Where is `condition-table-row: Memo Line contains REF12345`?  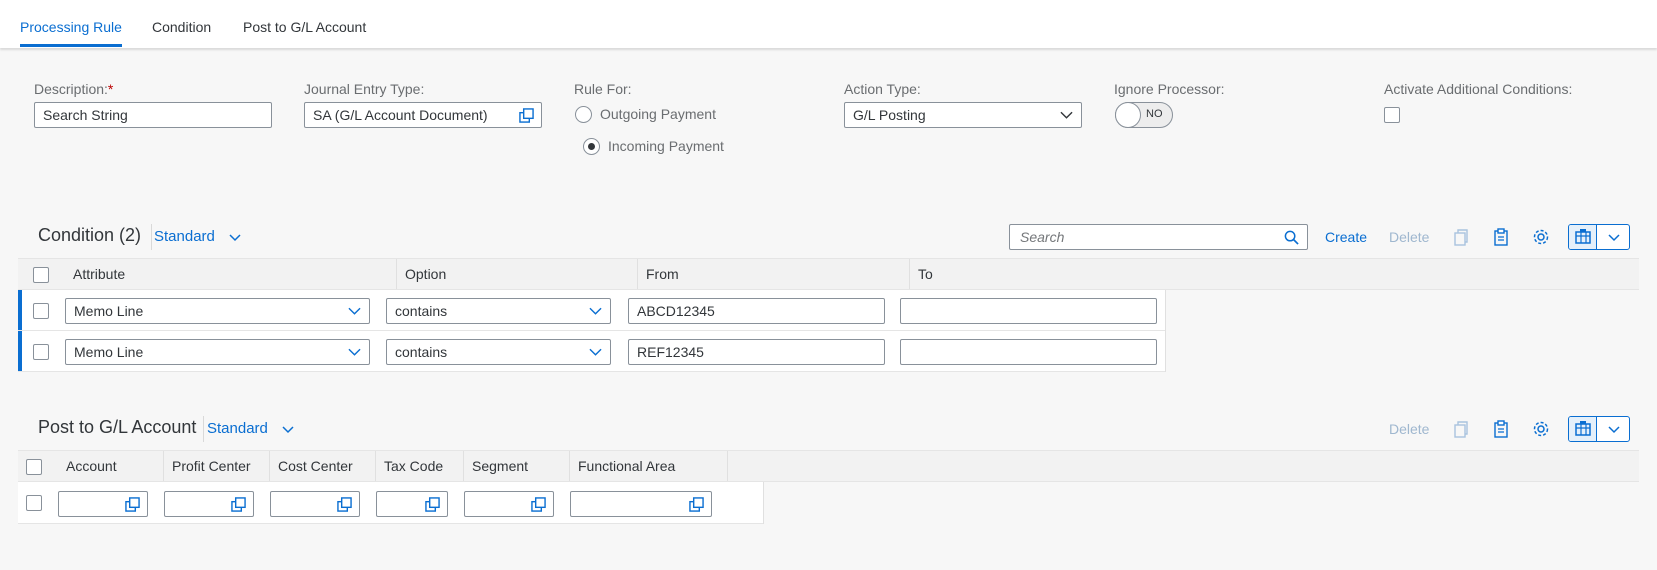 condition-table-row: Memo Line contains REF12345 is located at coordinates (591, 351).